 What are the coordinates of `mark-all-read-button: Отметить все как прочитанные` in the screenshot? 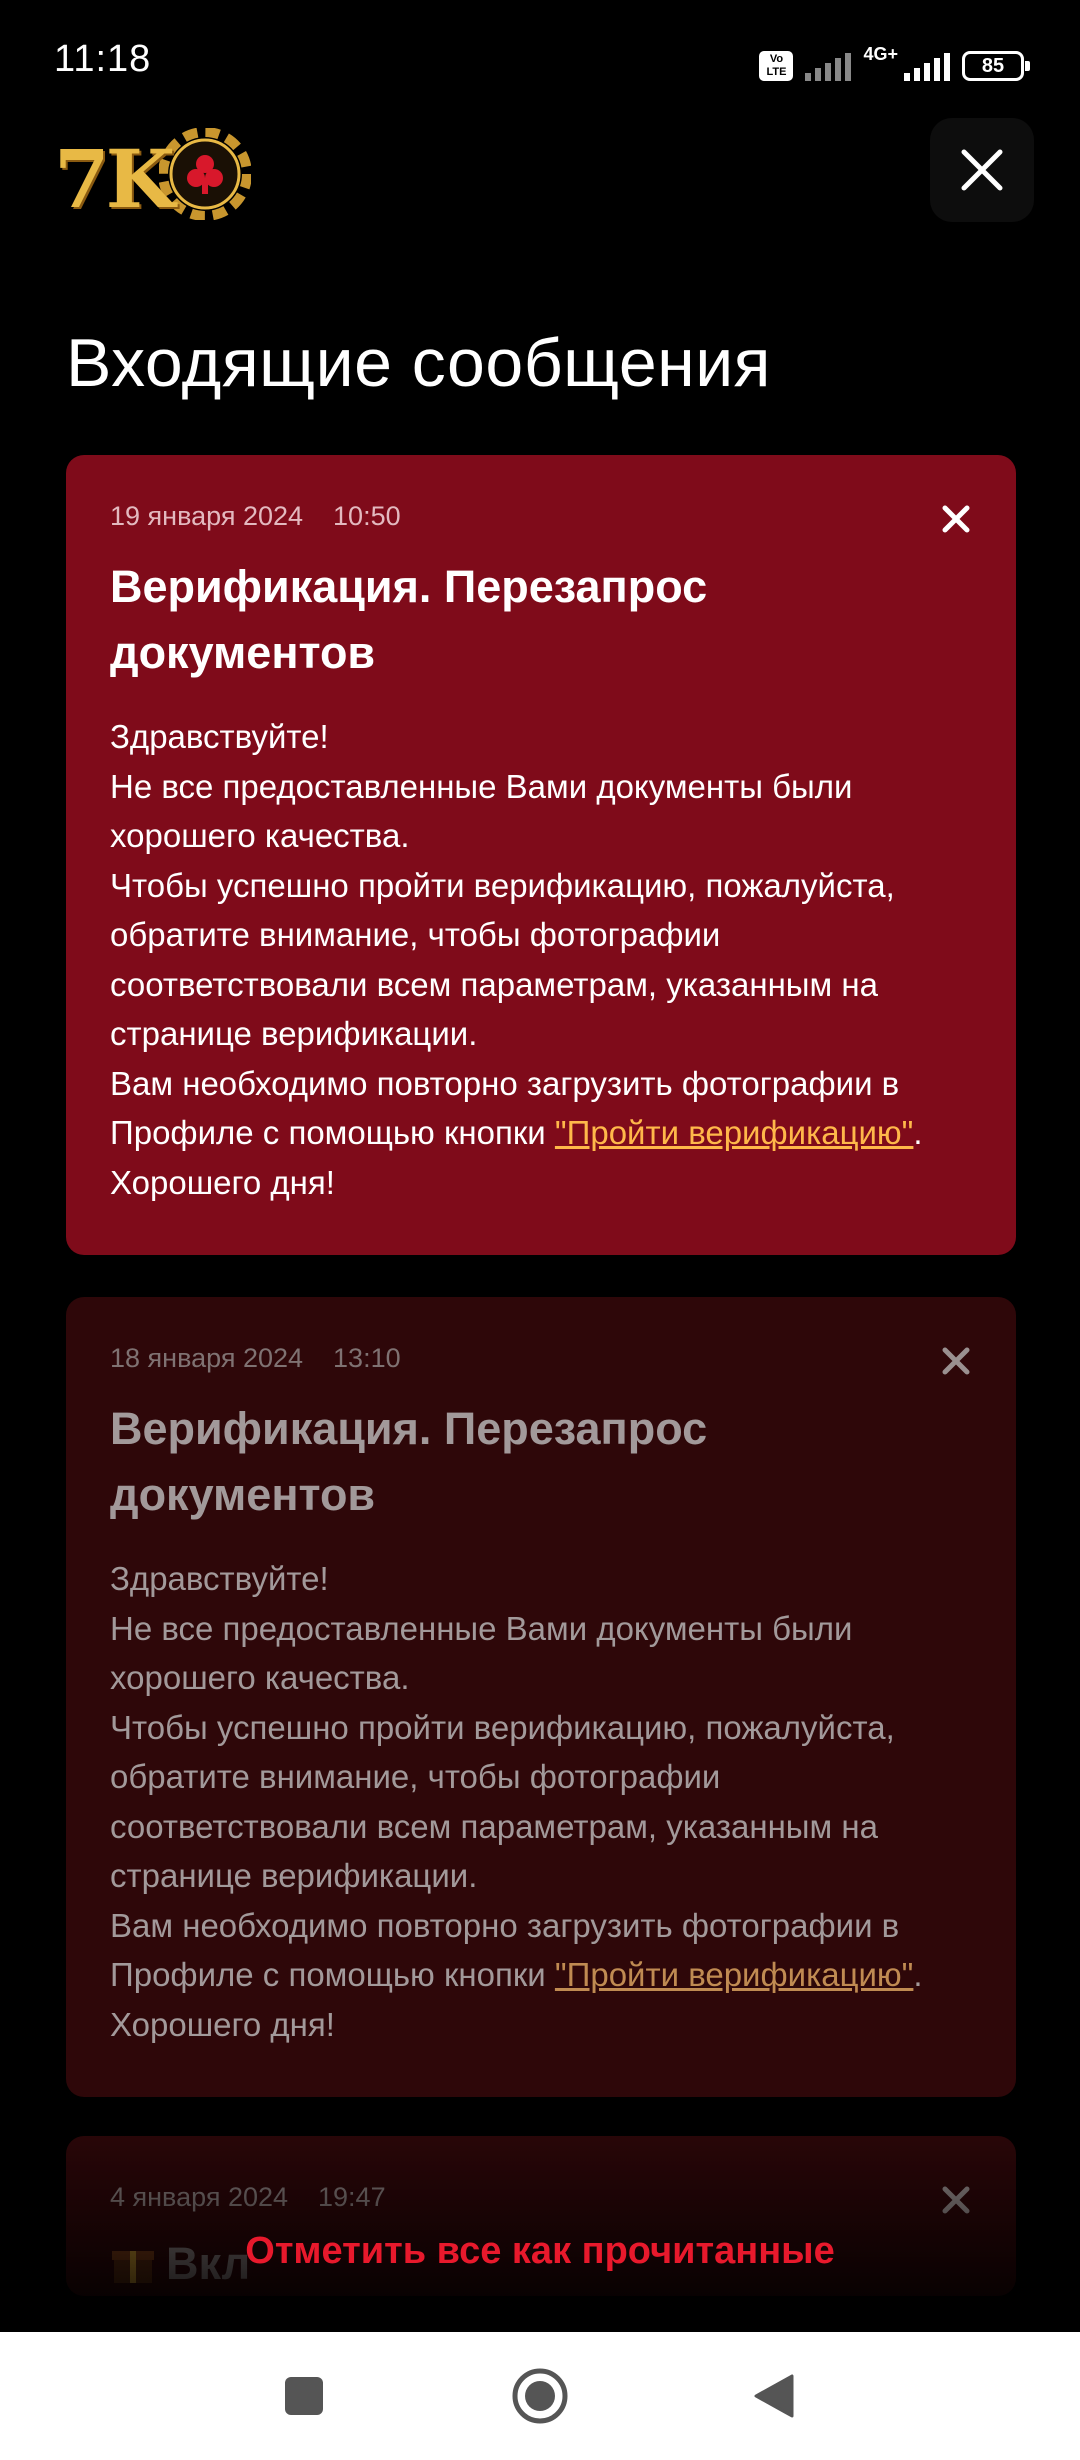 It's located at (540, 2251).